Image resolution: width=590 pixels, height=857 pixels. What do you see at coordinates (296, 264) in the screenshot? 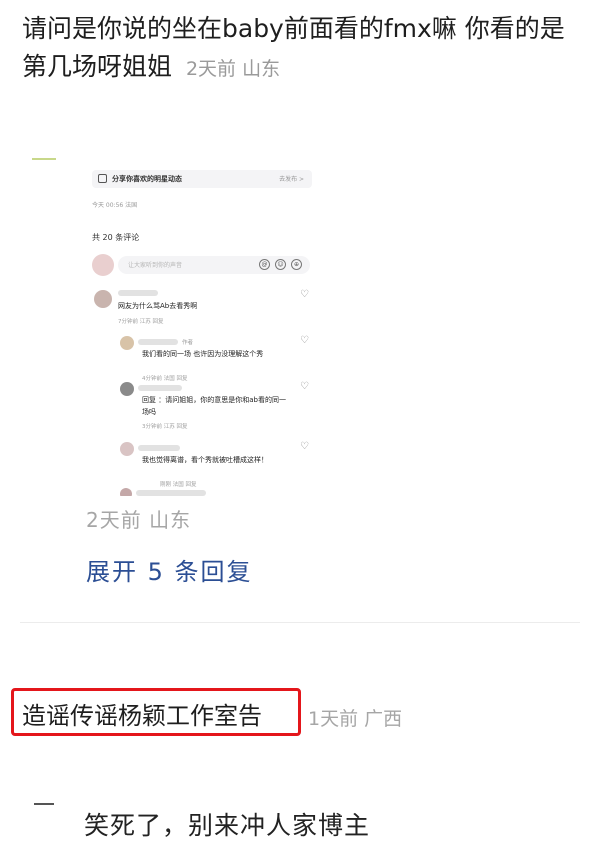
I see `add-icon: ⊕` at bounding box center [296, 264].